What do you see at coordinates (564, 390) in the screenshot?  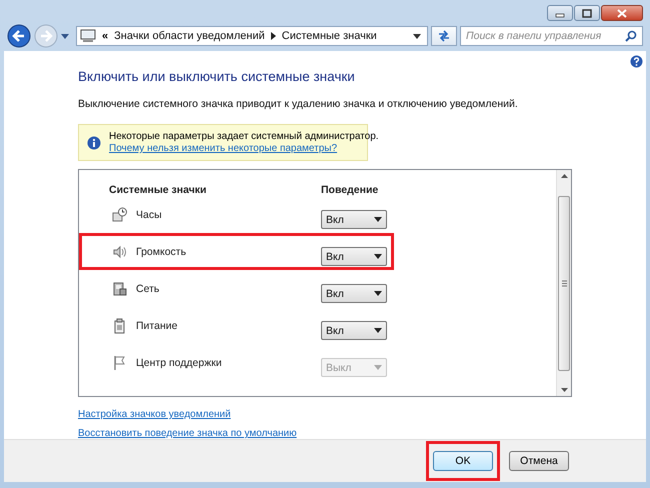 I see `scroll-down-icon` at bounding box center [564, 390].